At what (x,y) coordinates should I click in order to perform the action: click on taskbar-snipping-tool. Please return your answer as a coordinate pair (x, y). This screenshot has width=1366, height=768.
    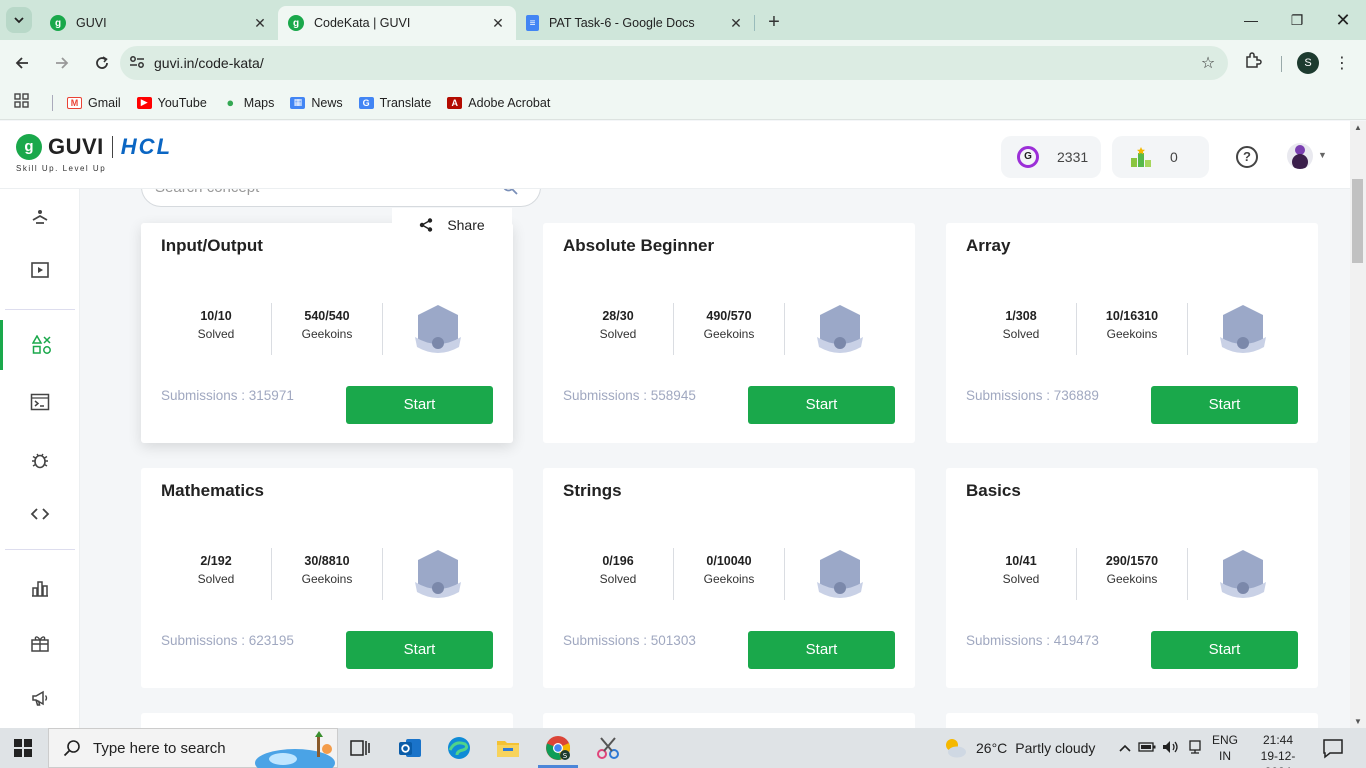
    Looking at the image, I should click on (608, 748).